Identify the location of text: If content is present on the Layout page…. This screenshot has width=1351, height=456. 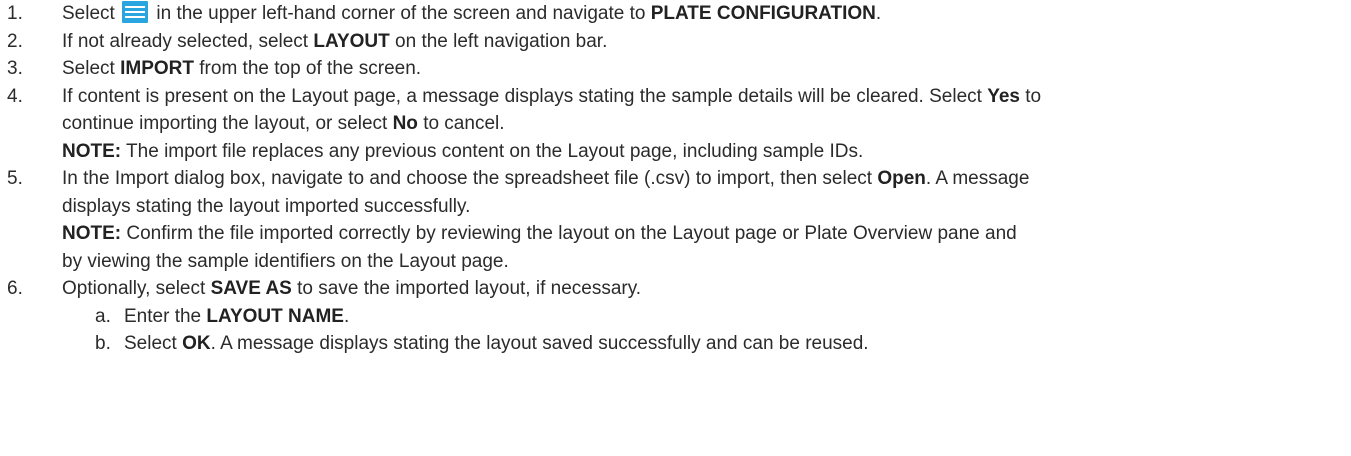
(522, 96).